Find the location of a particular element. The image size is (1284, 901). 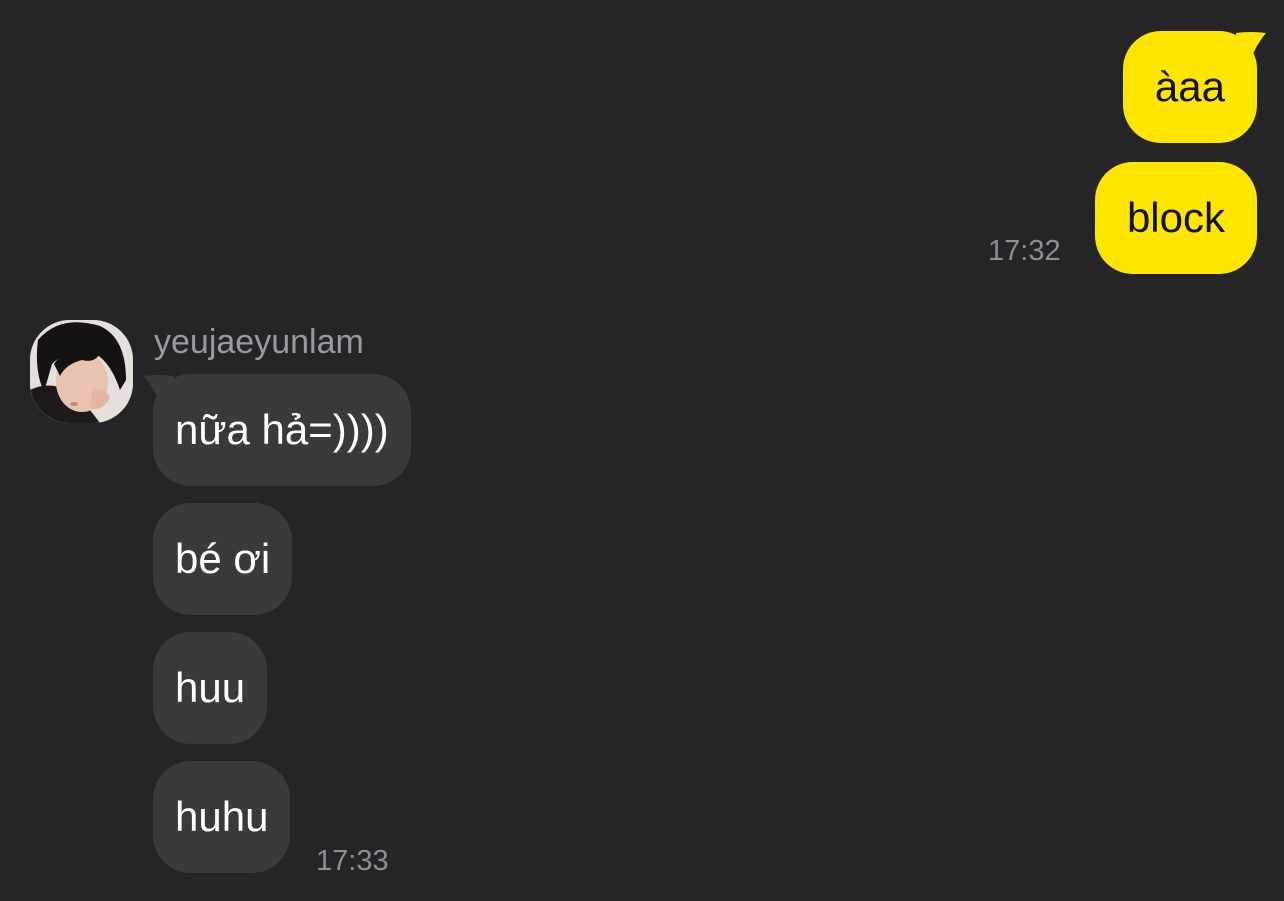

incoming-message-text: nữa hả=)))) is located at coordinates (282, 429).